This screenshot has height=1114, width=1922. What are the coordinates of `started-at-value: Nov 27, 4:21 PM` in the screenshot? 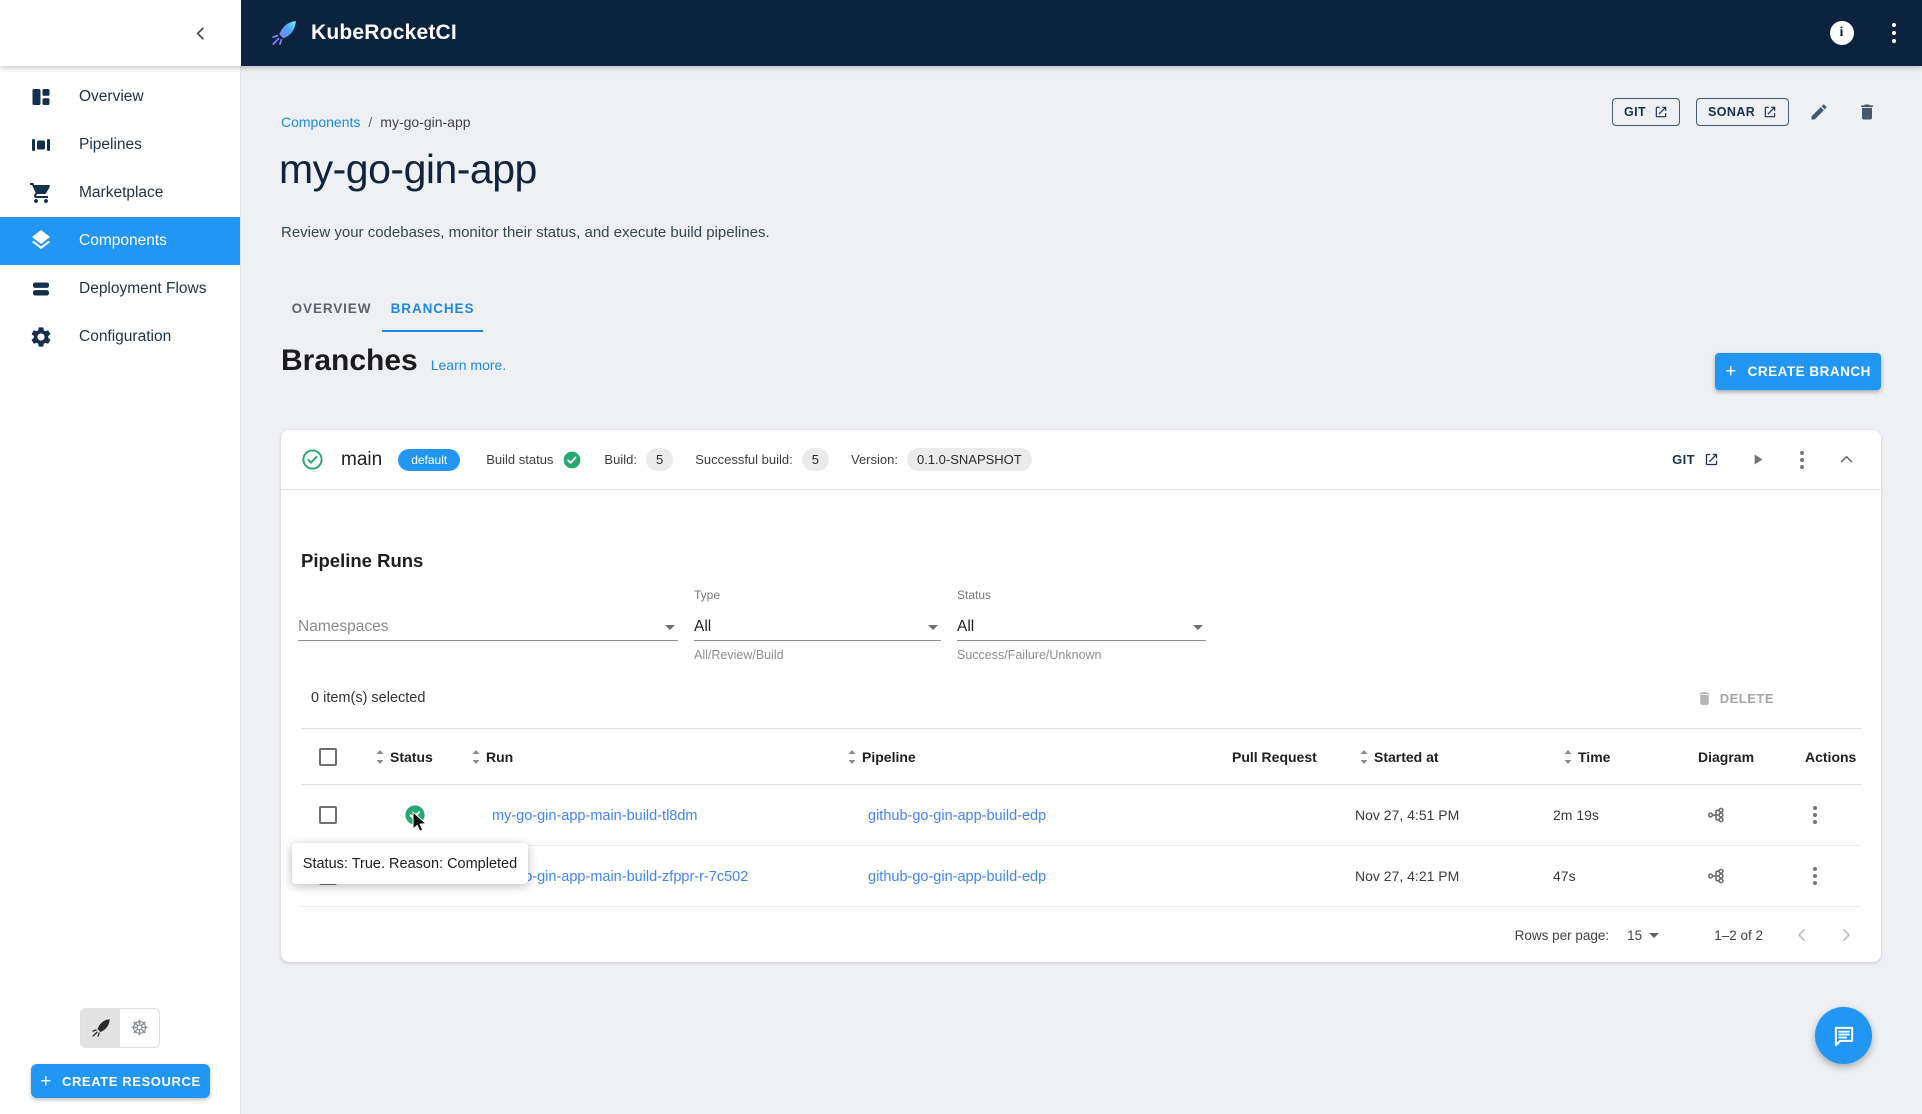 It's located at (1407, 876).